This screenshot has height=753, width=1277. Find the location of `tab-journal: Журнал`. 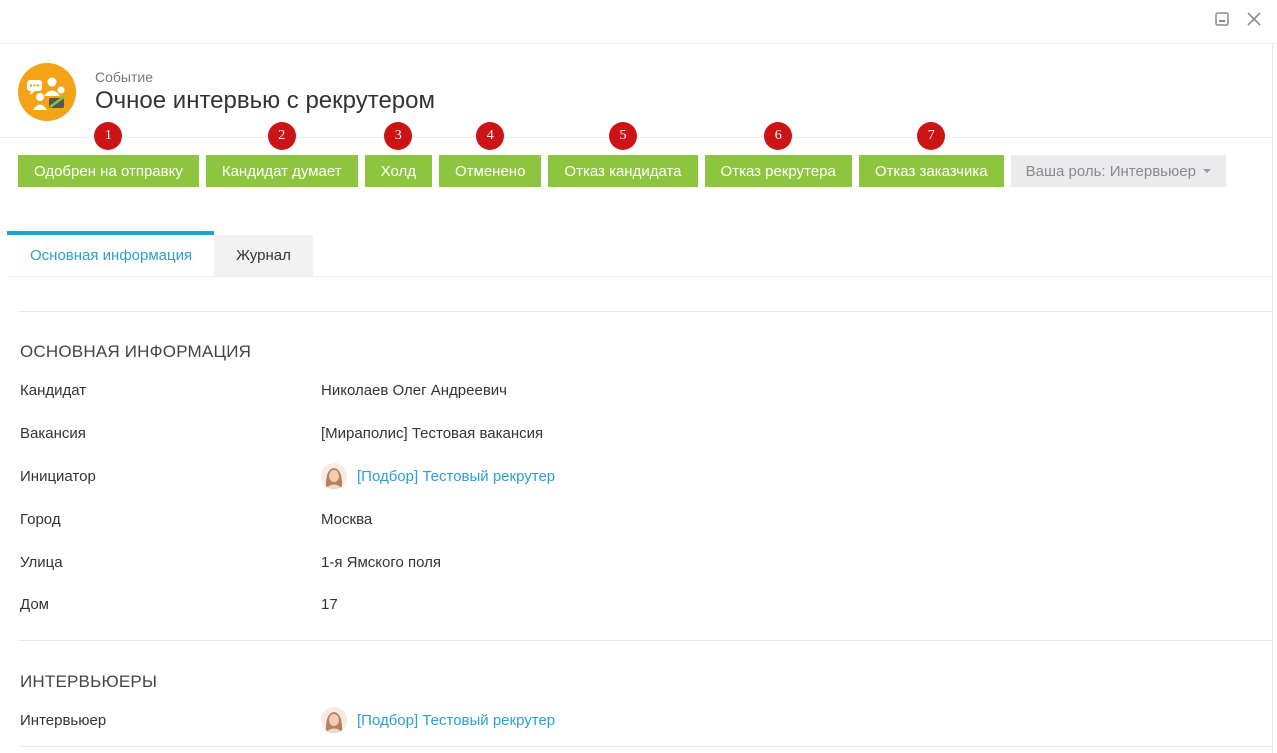

tab-journal: Журнал is located at coordinates (263, 255).